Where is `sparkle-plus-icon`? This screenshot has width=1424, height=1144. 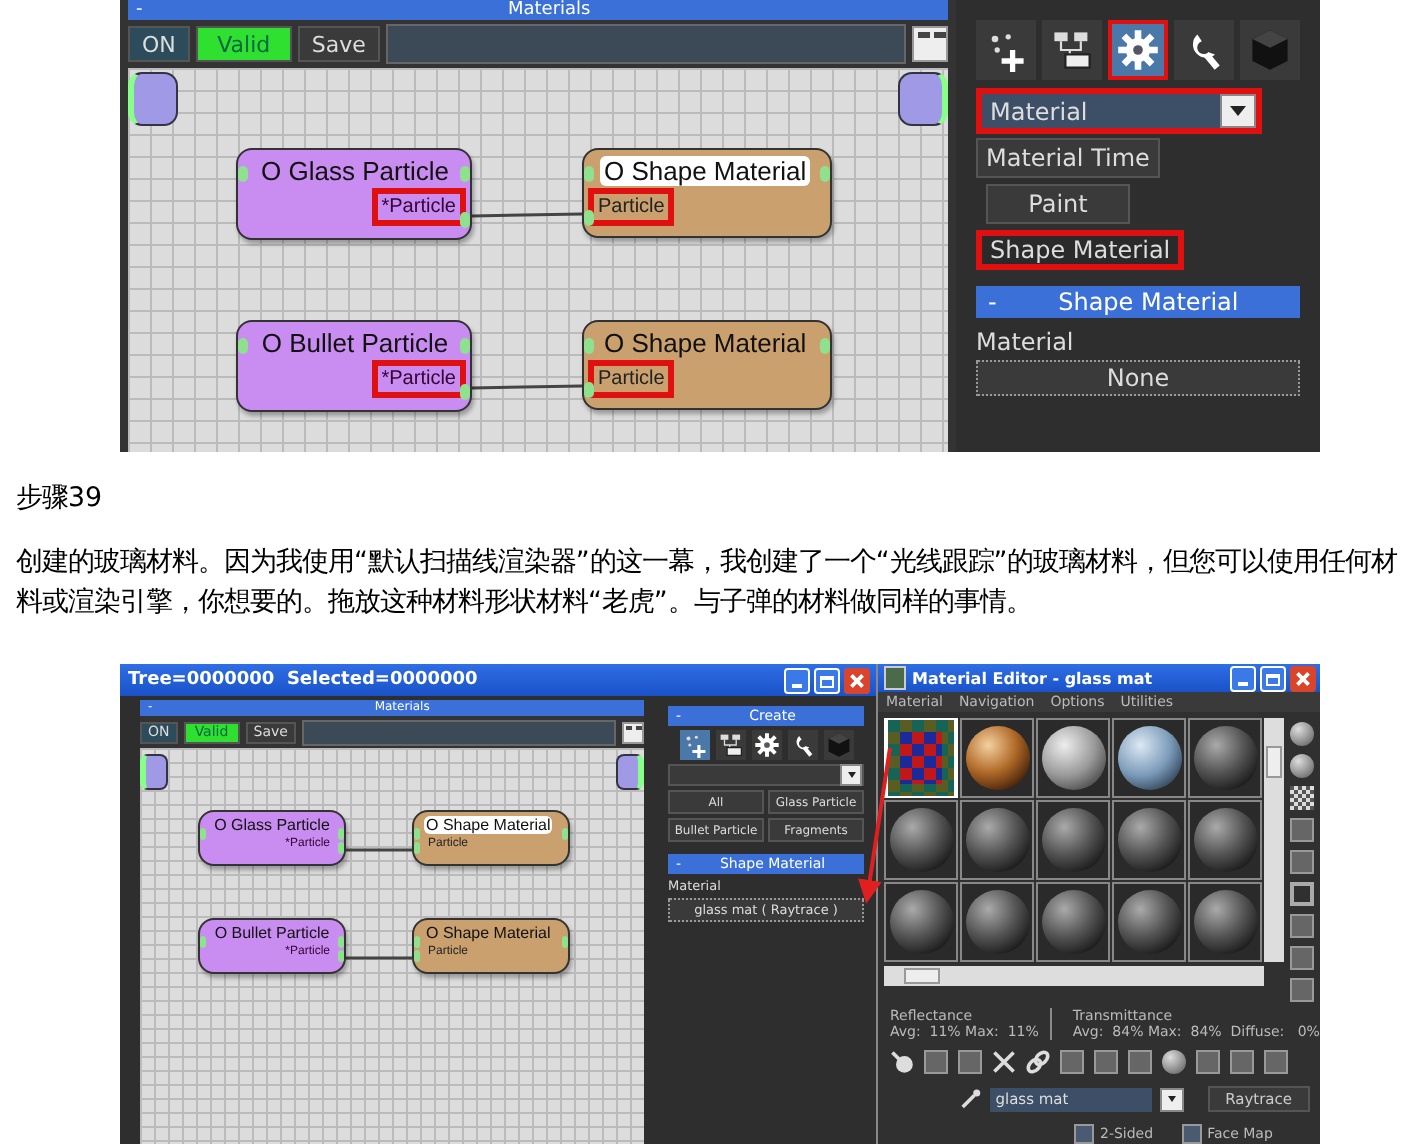 sparkle-plus-icon is located at coordinates (694, 745).